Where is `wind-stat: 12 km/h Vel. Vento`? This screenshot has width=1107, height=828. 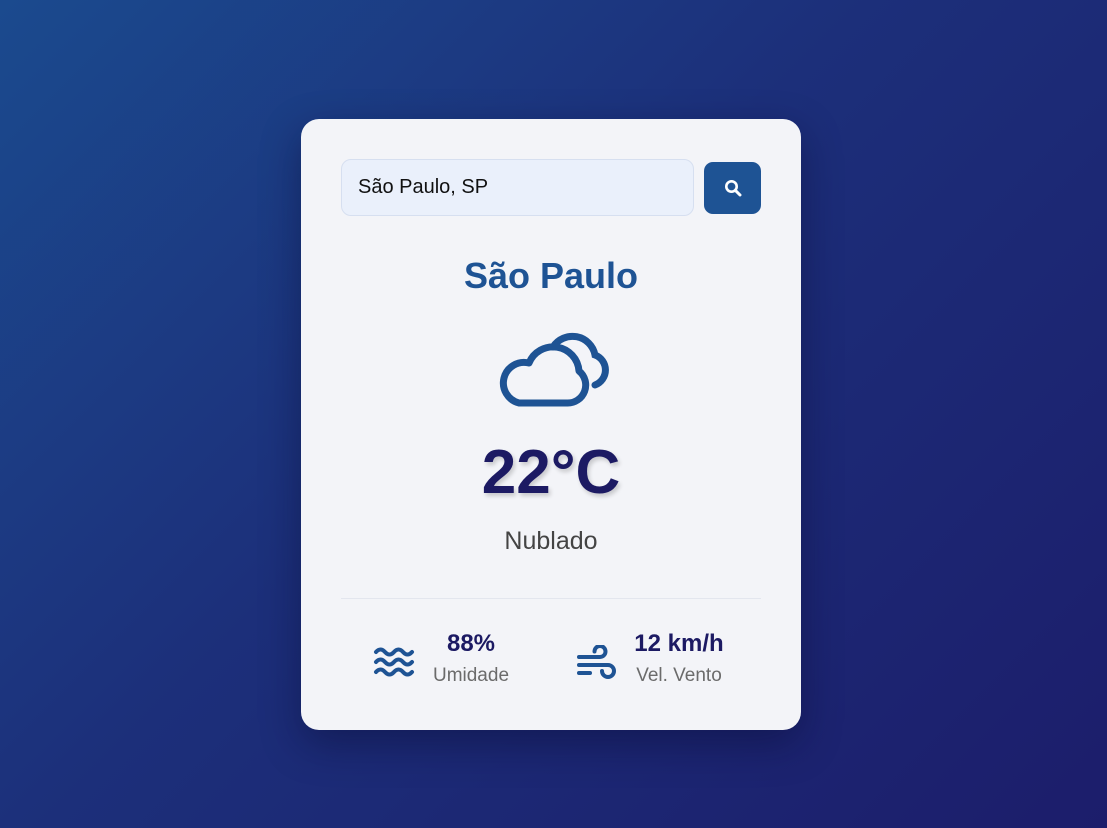
wind-stat: 12 km/h Vel. Vento is located at coordinates (656, 660).